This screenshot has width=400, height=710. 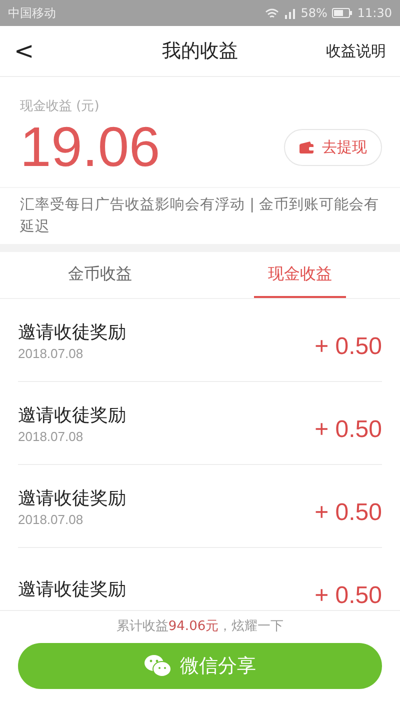 What do you see at coordinates (24, 51) in the screenshot?
I see `back-button: <` at bounding box center [24, 51].